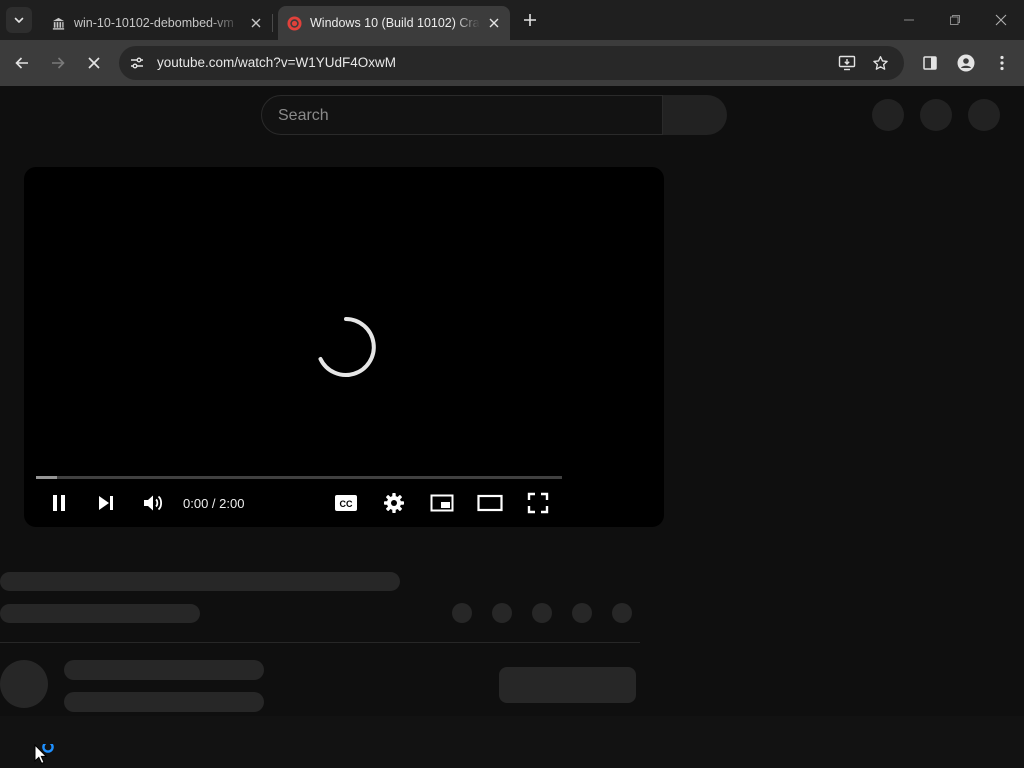 This screenshot has height=768, width=1024. Describe the element at coordinates (58, 23) in the screenshot. I see `archive-icon` at that location.